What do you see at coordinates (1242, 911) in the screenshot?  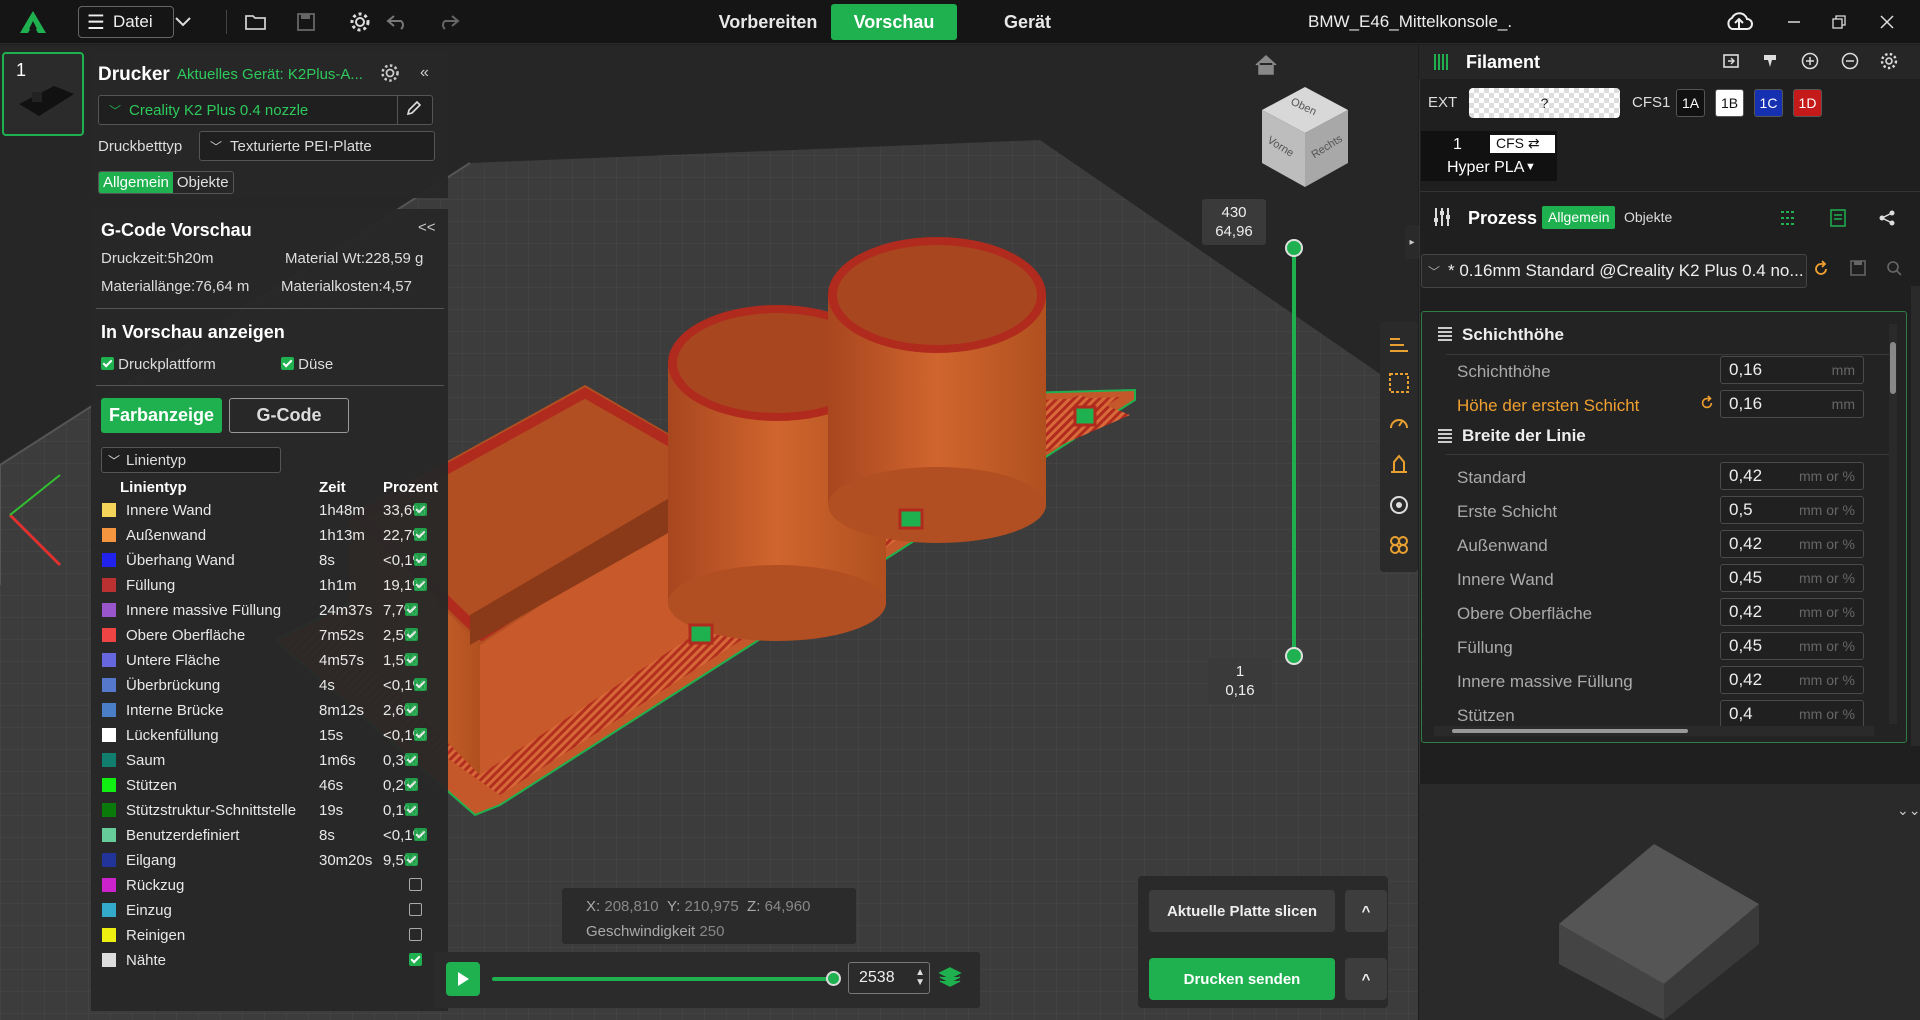 I see `slice-plate-button: Aktuelle Platte slicen` at bounding box center [1242, 911].